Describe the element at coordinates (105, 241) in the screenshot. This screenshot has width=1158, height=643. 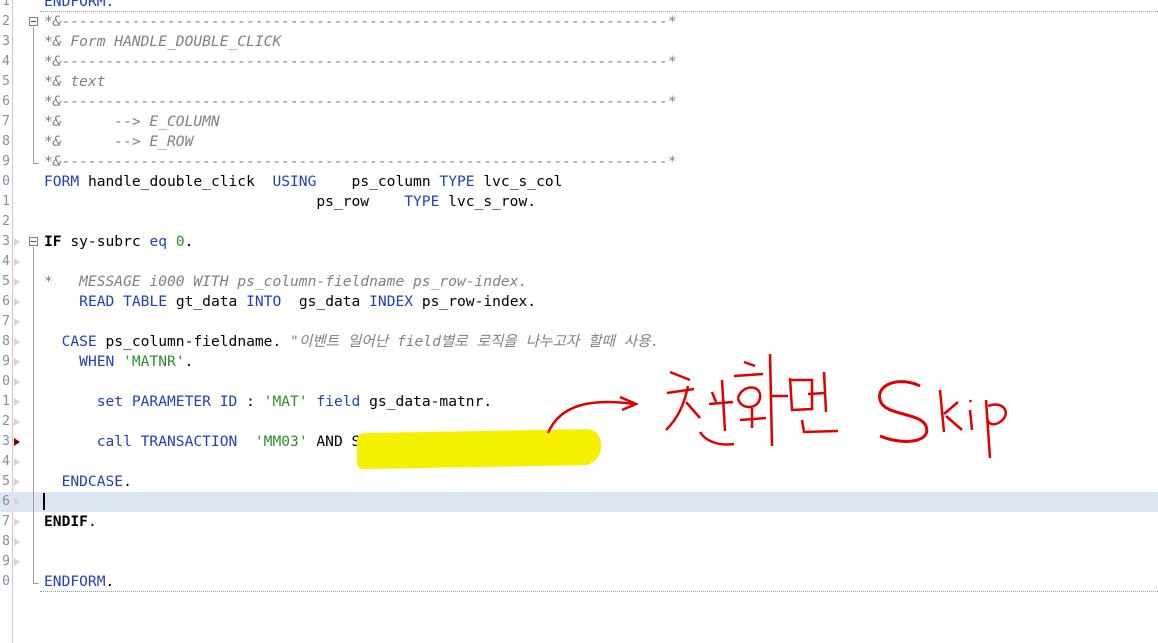
I see `code-token: sy-subrc` at that location.